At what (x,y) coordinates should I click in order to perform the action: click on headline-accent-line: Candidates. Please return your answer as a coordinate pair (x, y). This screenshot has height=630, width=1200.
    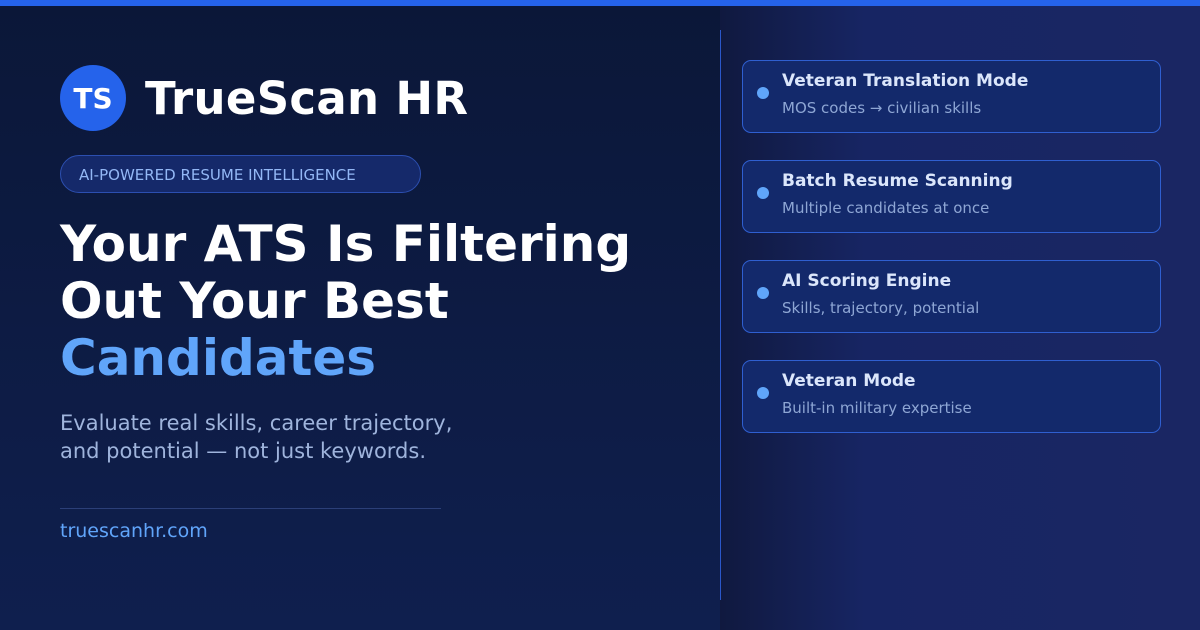
    Looking at the image, I should click on (218, 358).